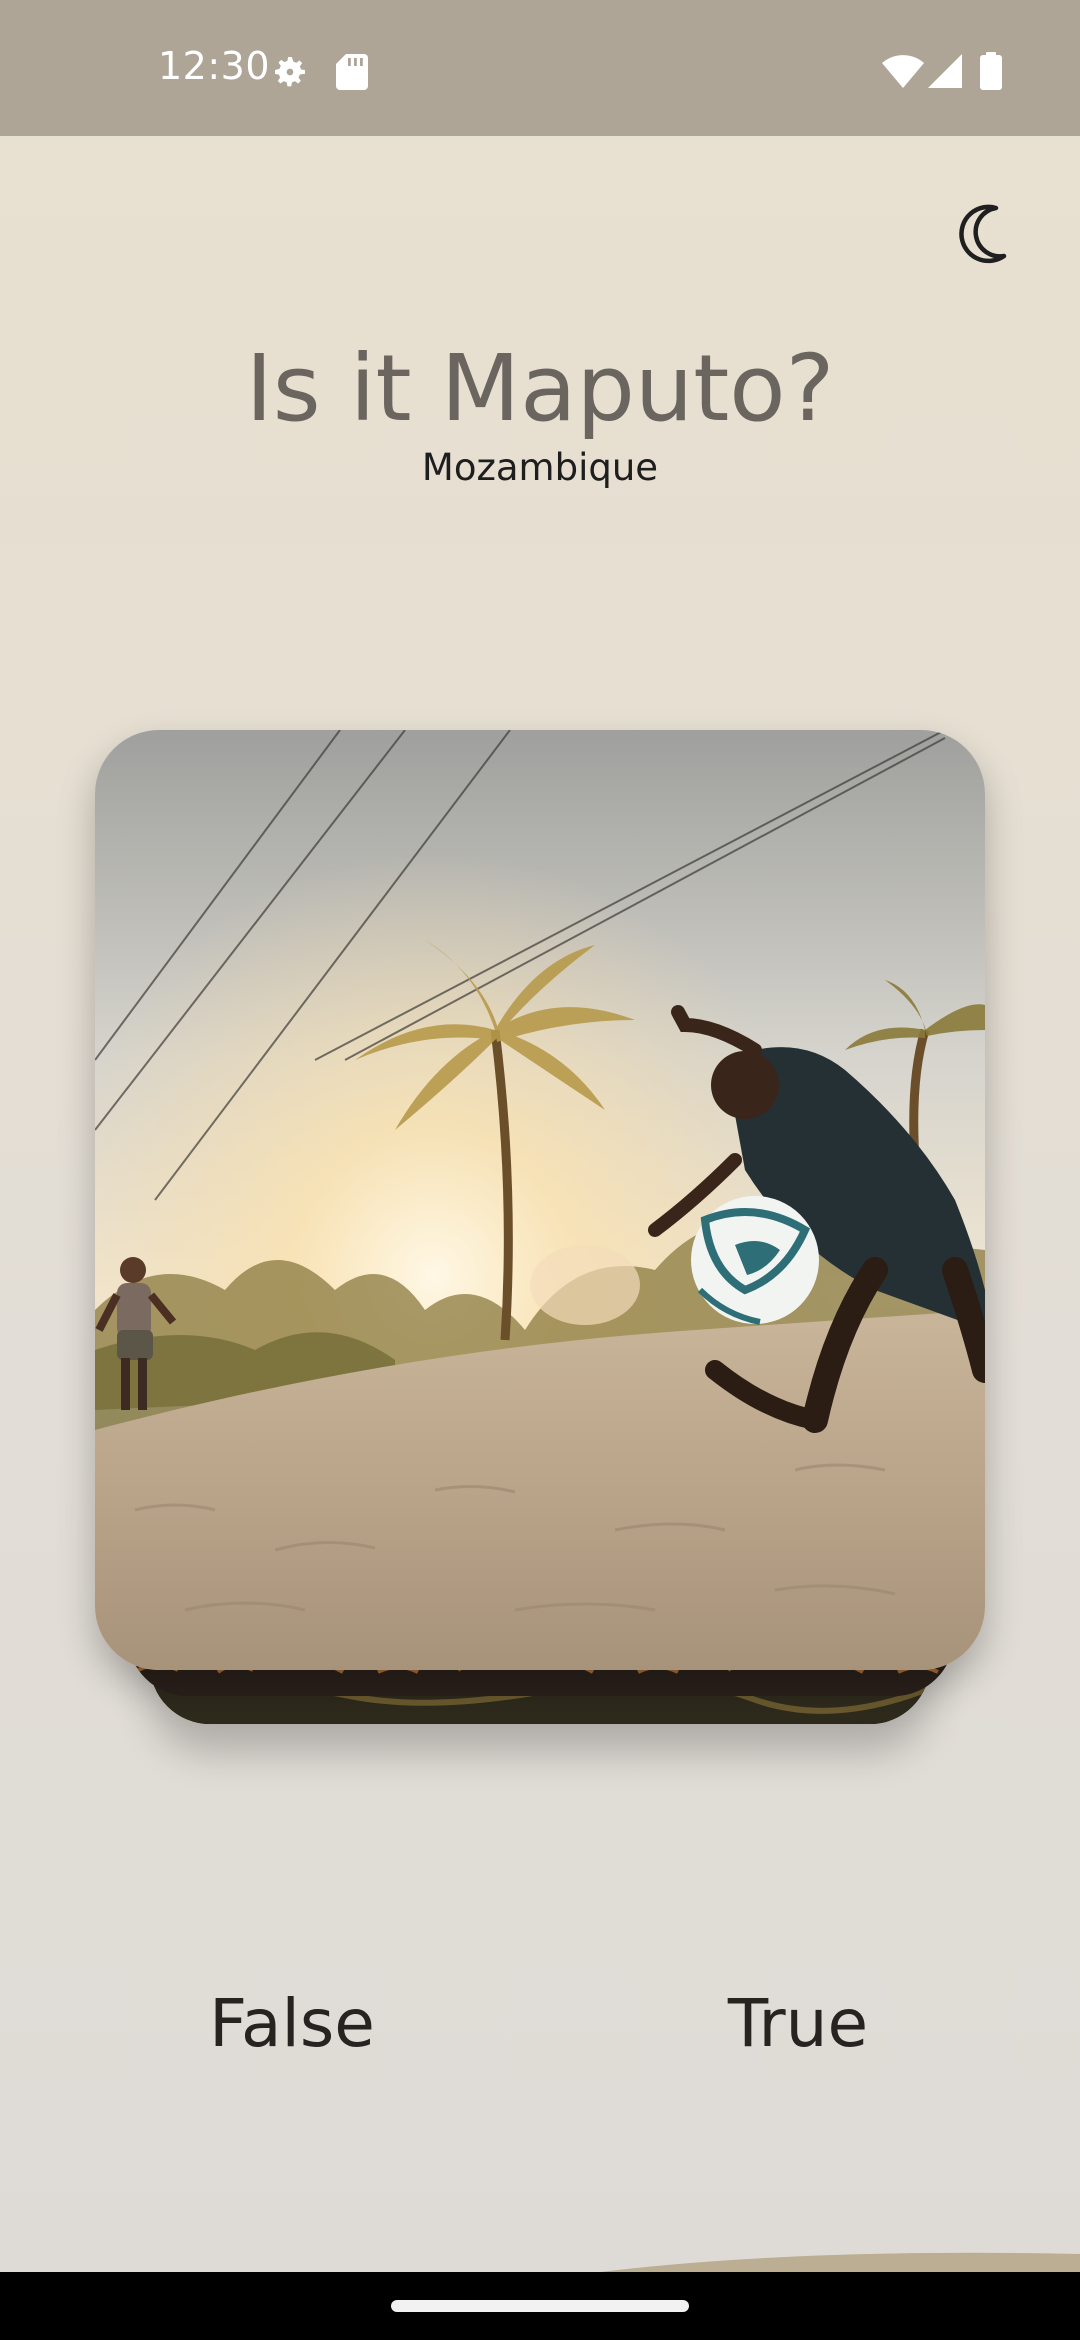 This screenshot has width=1080, height=2340. What do you see at coordinates (292, 2030) in the screenshot?
I see `false-button: False` at bounding box center [292, 2030].